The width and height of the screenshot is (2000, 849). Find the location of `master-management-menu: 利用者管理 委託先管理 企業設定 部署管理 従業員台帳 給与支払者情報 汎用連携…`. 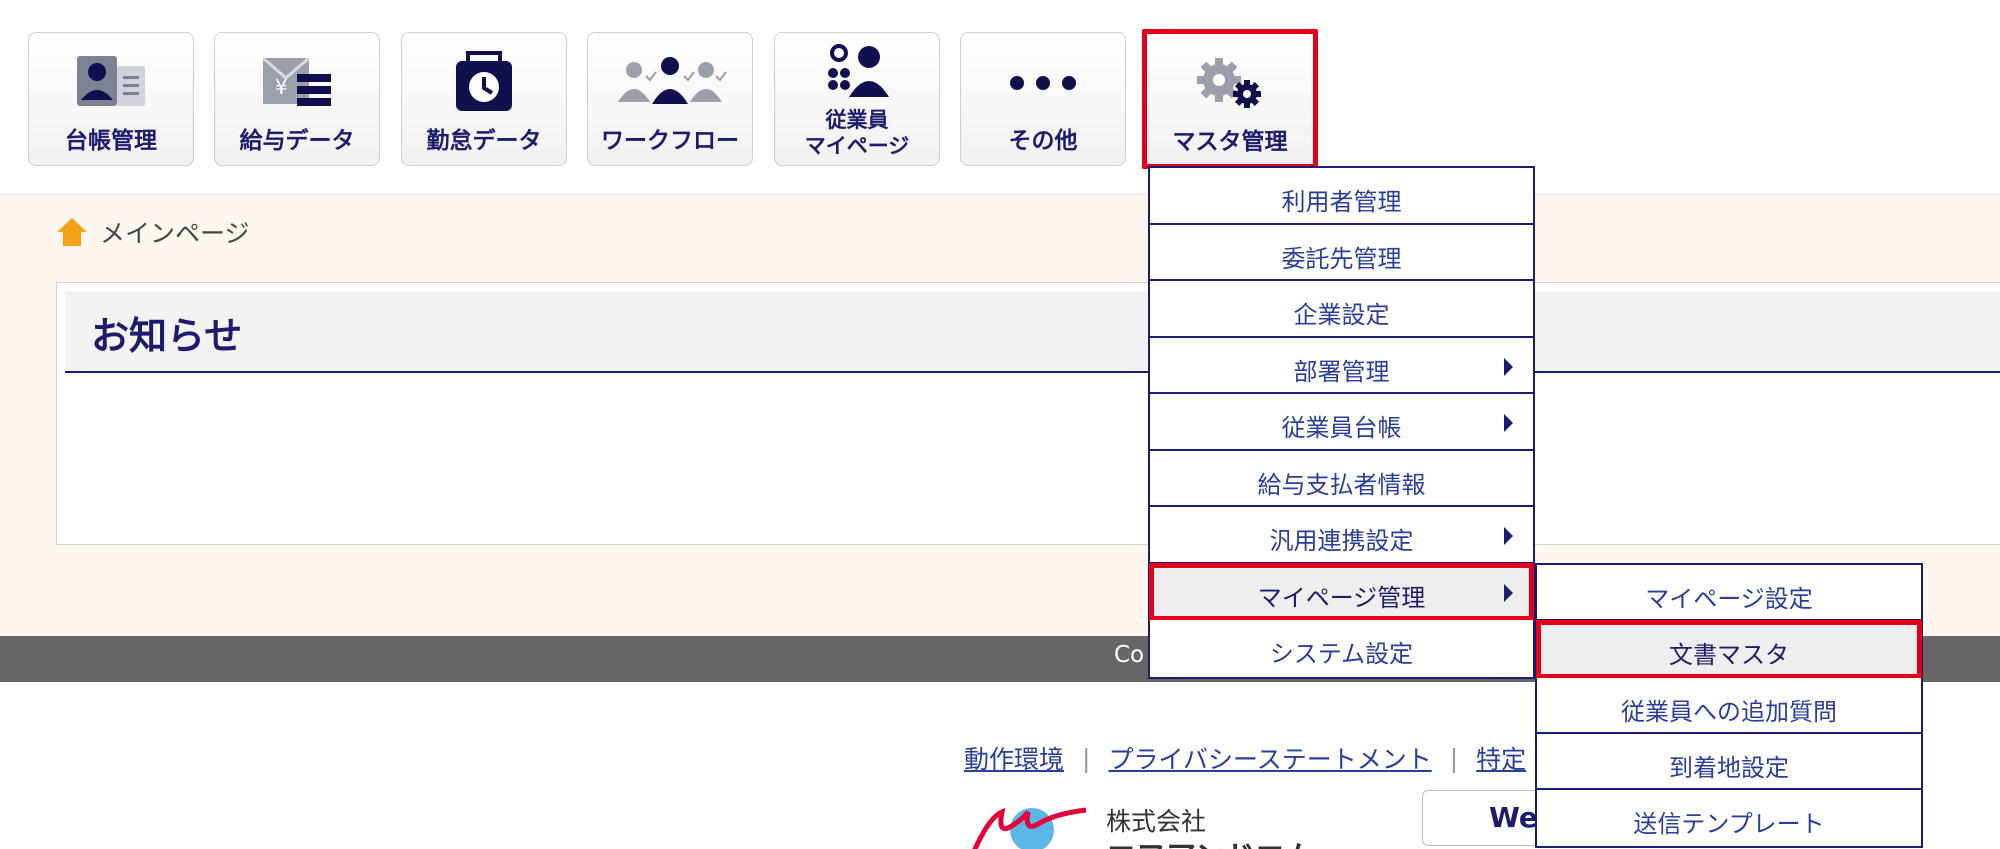

master-management-menu: 利用者管理 委託先管理 企業設定 部署管理 従業員台帳 給与支払者情報 汎用連携… is located at coordinates (1341, 422).